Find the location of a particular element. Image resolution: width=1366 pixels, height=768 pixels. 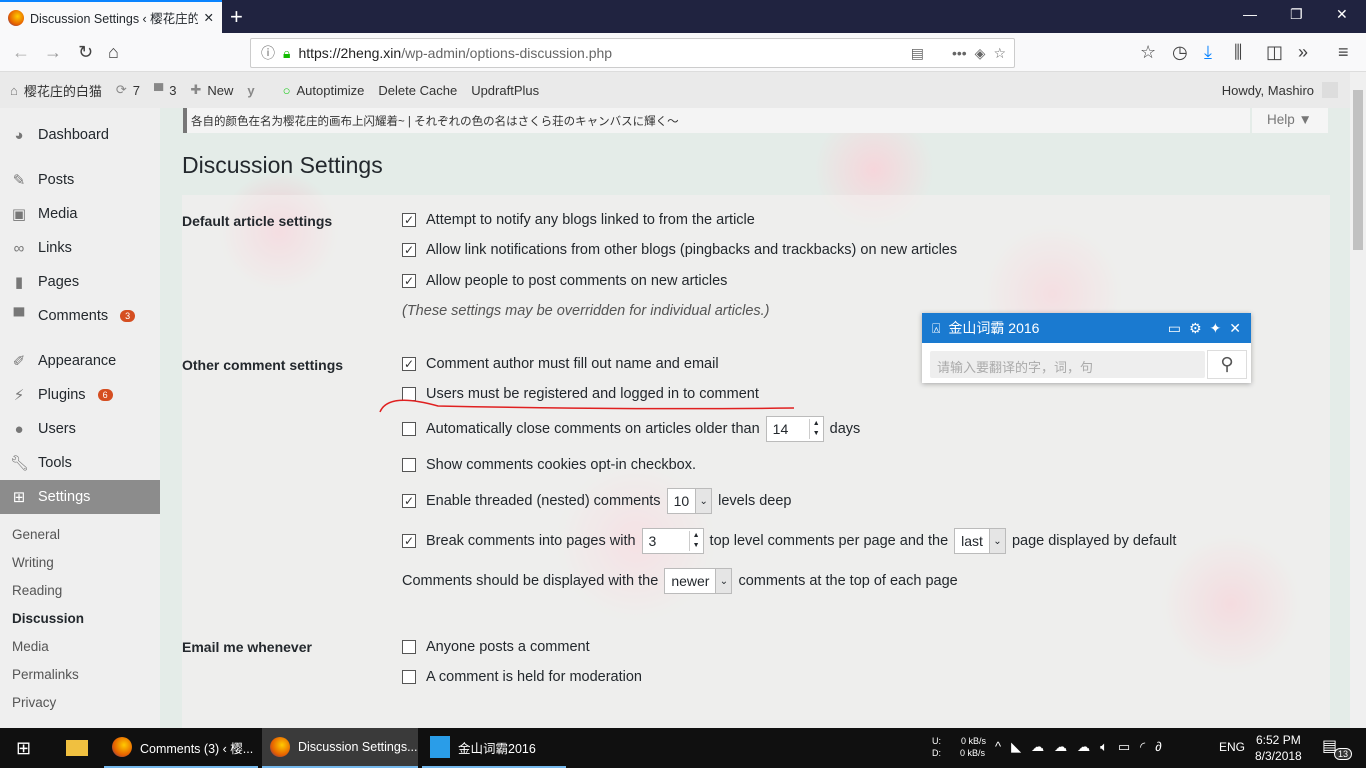

start-button: ⊞ is located at coordinates (19, 748).